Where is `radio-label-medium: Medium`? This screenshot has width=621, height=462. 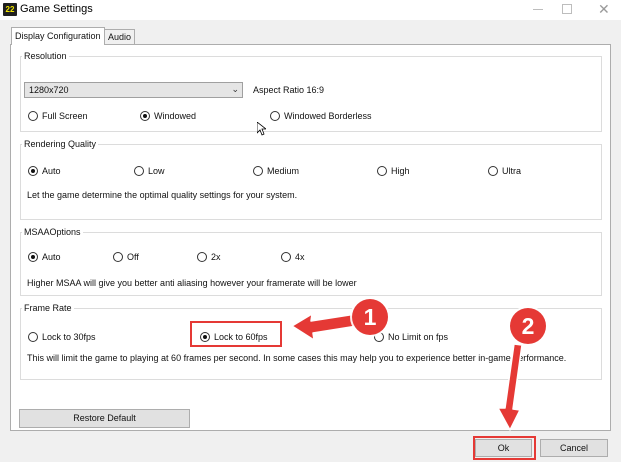 radio-label-medium: Medium is located at coordinates (283, 171).